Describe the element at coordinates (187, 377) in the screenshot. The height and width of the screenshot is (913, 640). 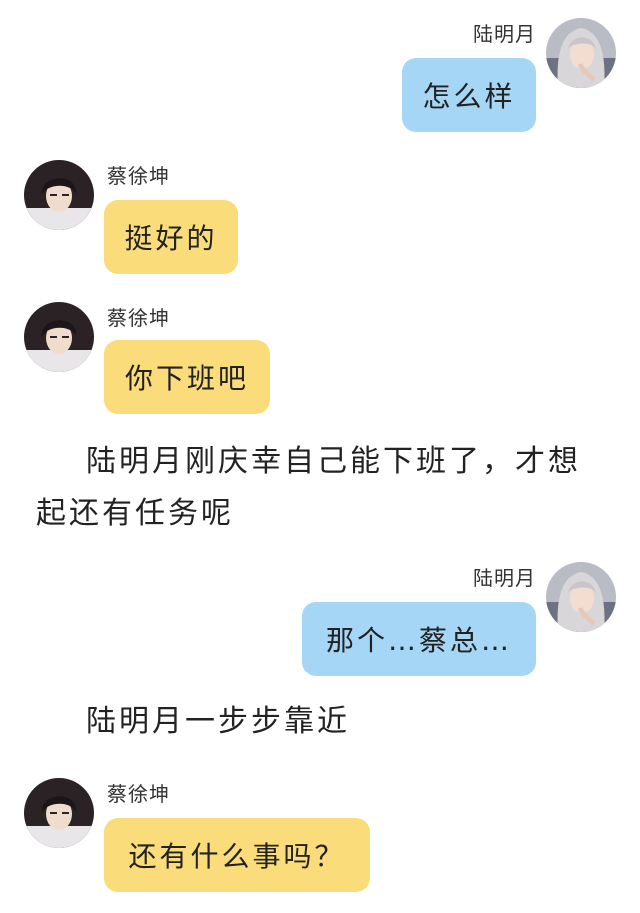
I see `message-bubble: 你下班吧` at that location.